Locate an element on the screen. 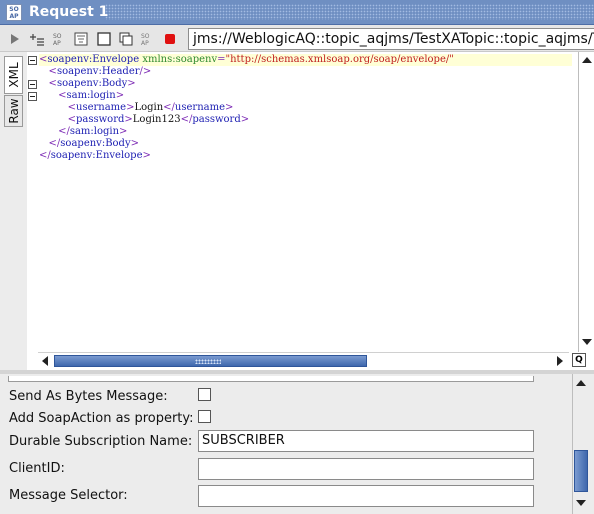 The image size is (594, 514). title-bar-pattern is located at coordinates (349, 12).